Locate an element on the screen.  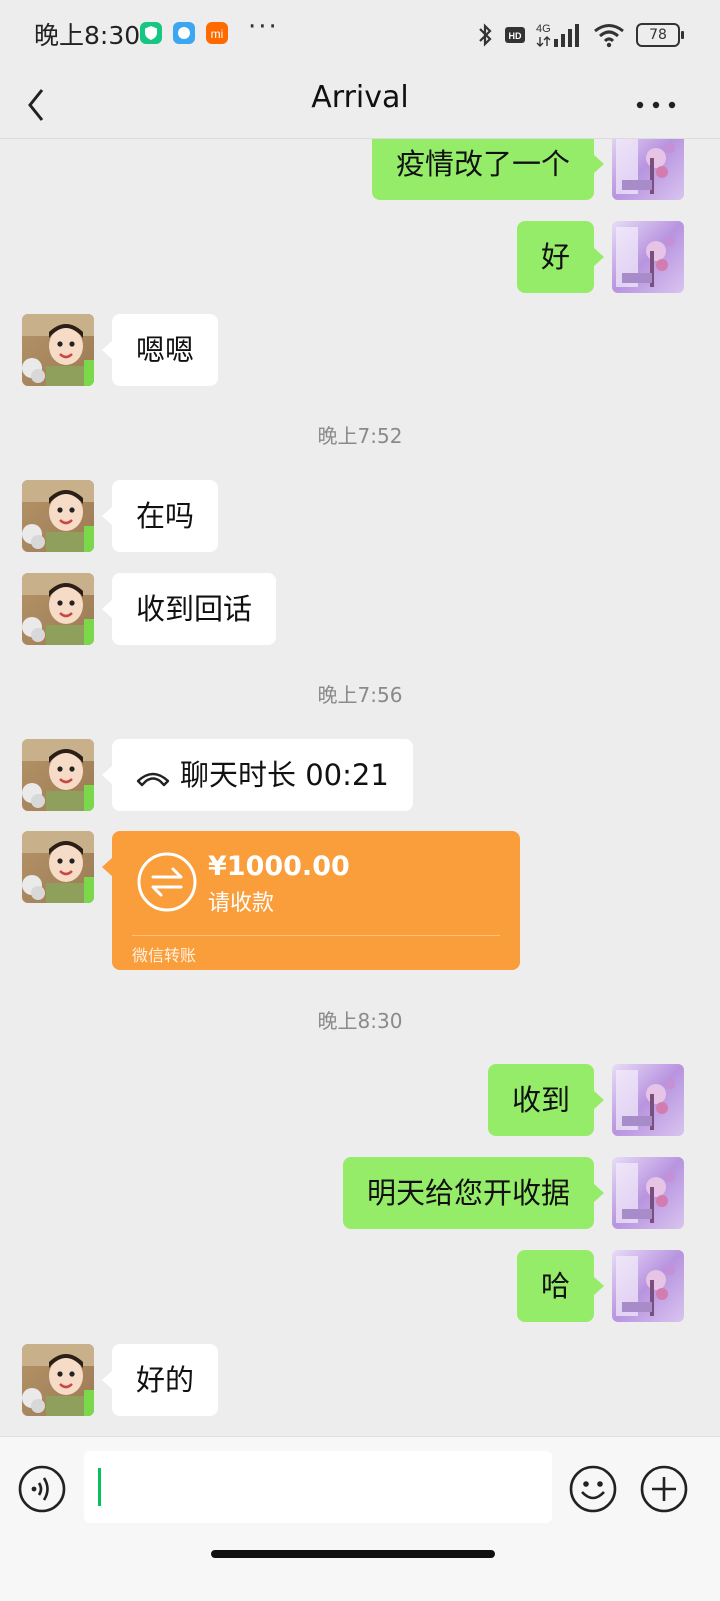
timestamp: 晚上8:30 is located at coordinates (360, 1021).